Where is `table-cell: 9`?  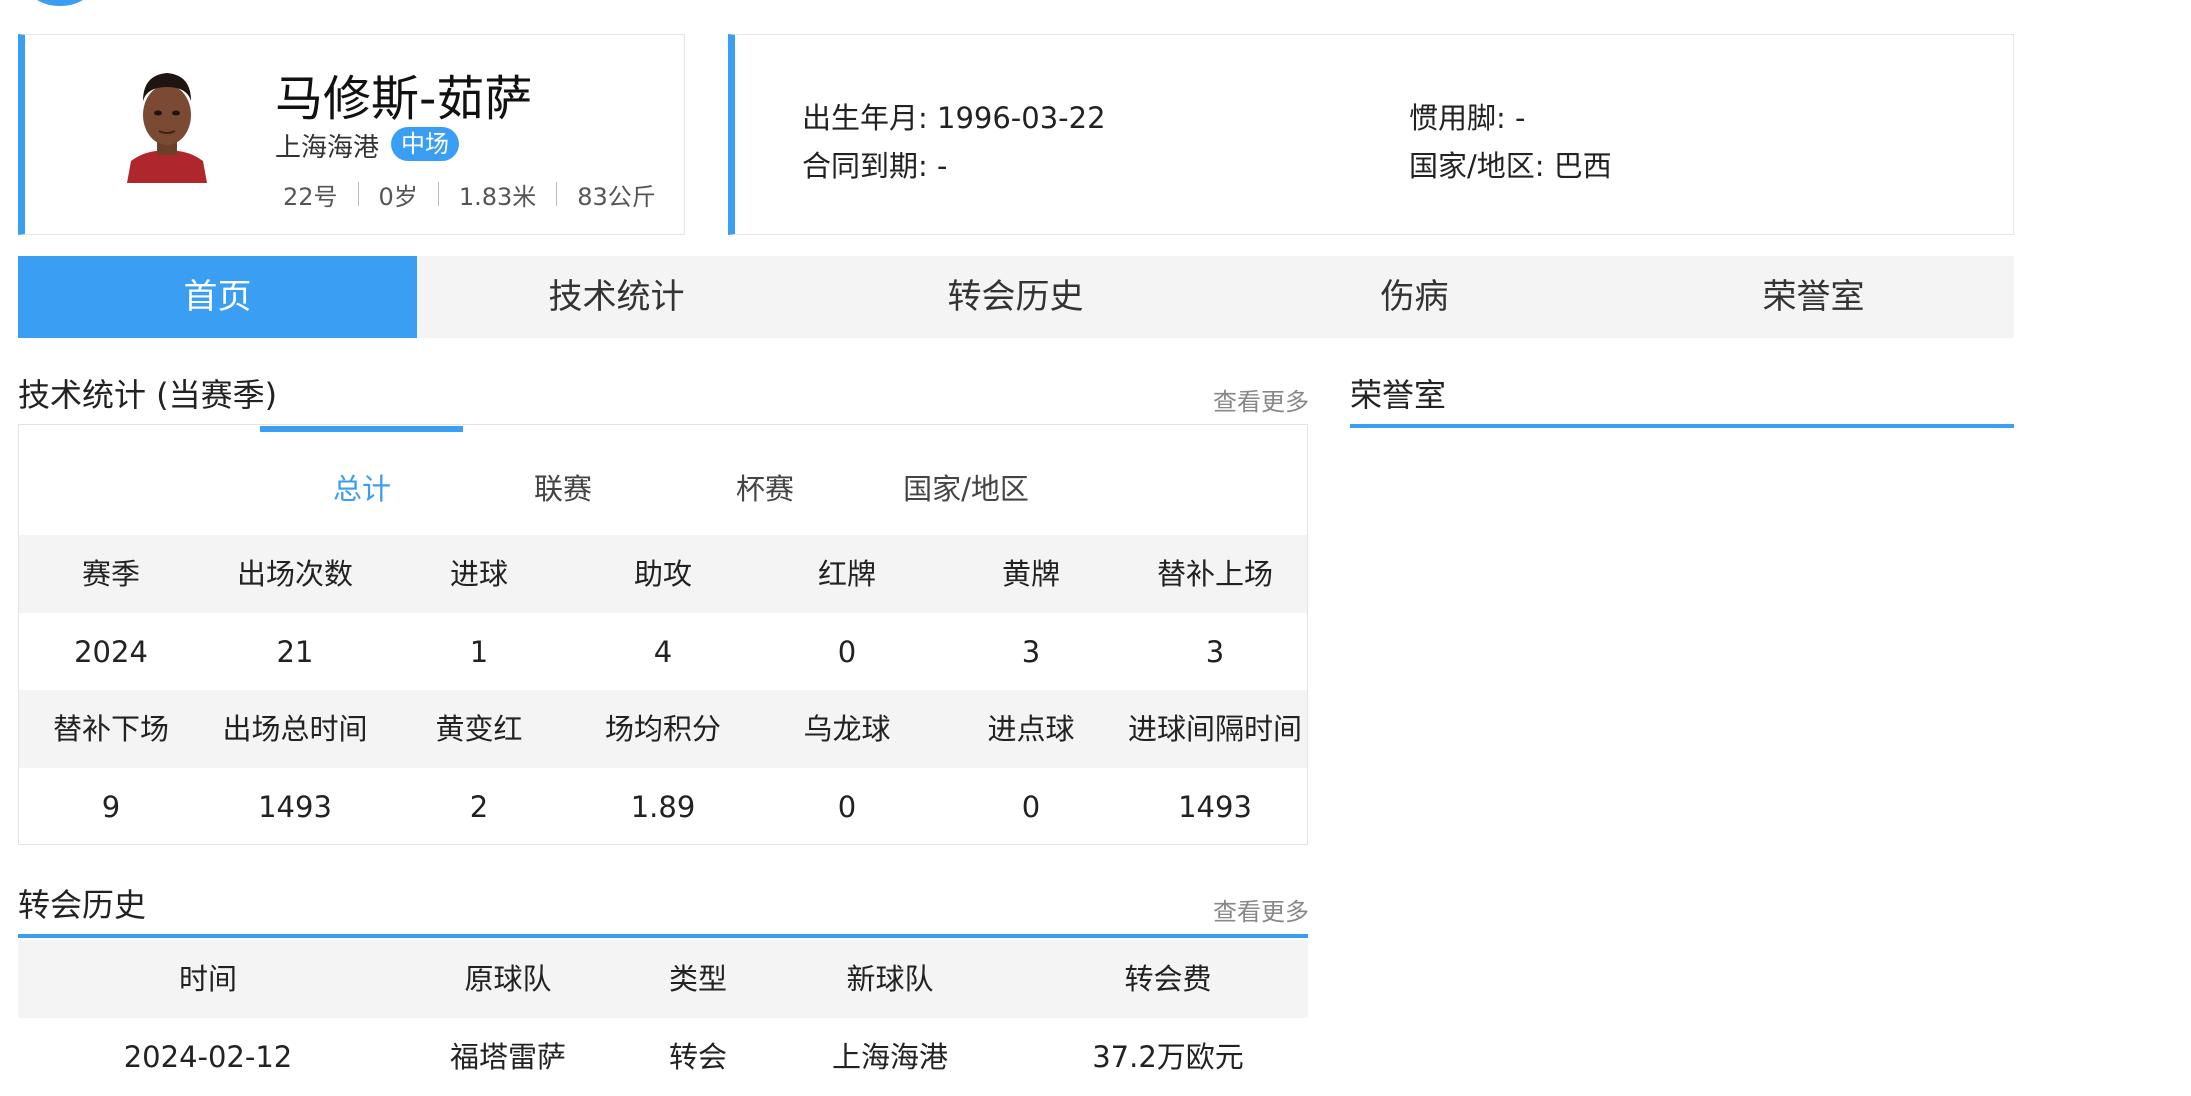 table-cell: 9 is located at coordinates (111, 807).